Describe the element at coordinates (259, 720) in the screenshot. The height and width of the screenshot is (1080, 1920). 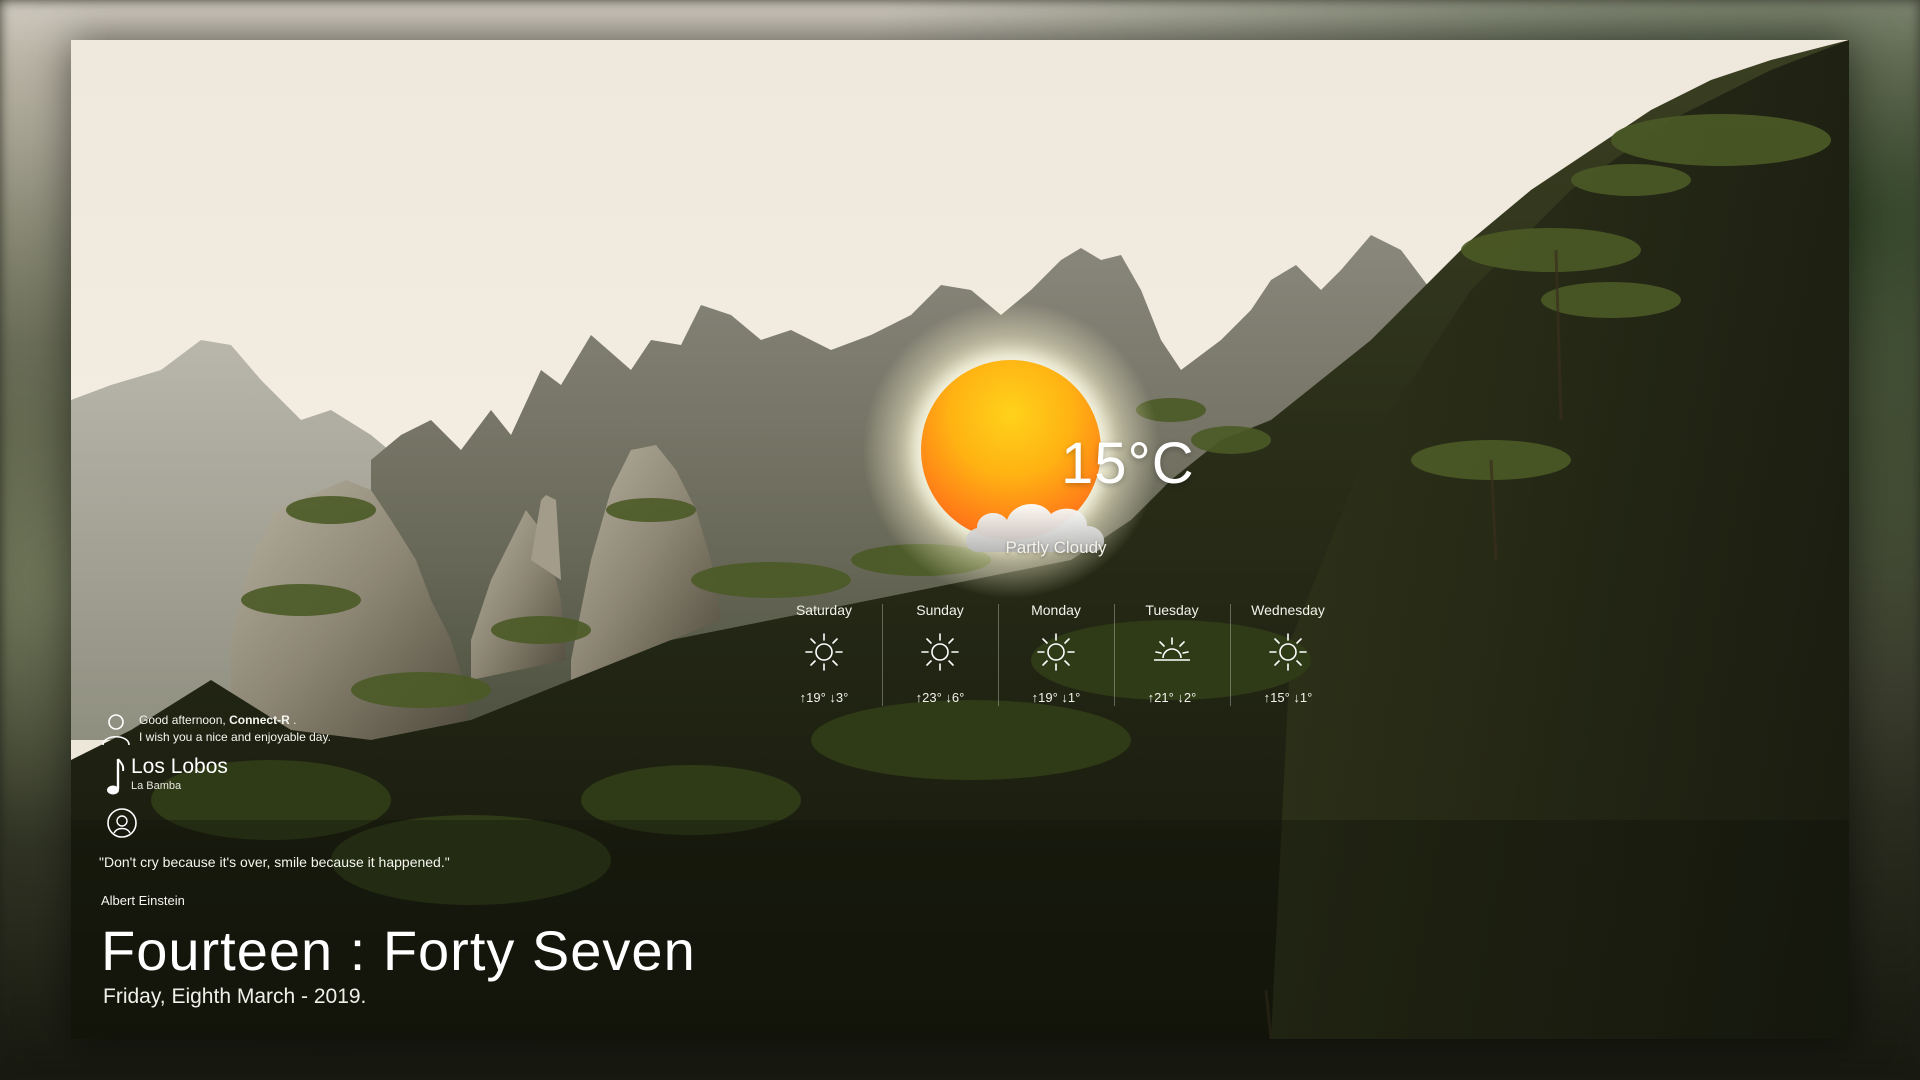
I see `greeting-username: Connect-R` at that location.